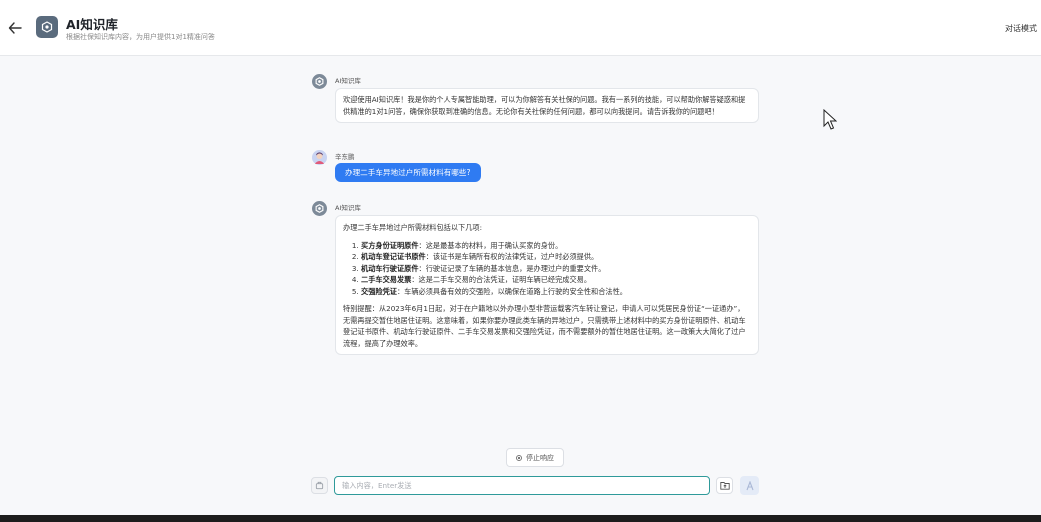  Describe the element at coordinates (408, 172) in the screenshot. I see `user-message-bubble: 办理二手车异地过户所需材料有哪些?` at that location.